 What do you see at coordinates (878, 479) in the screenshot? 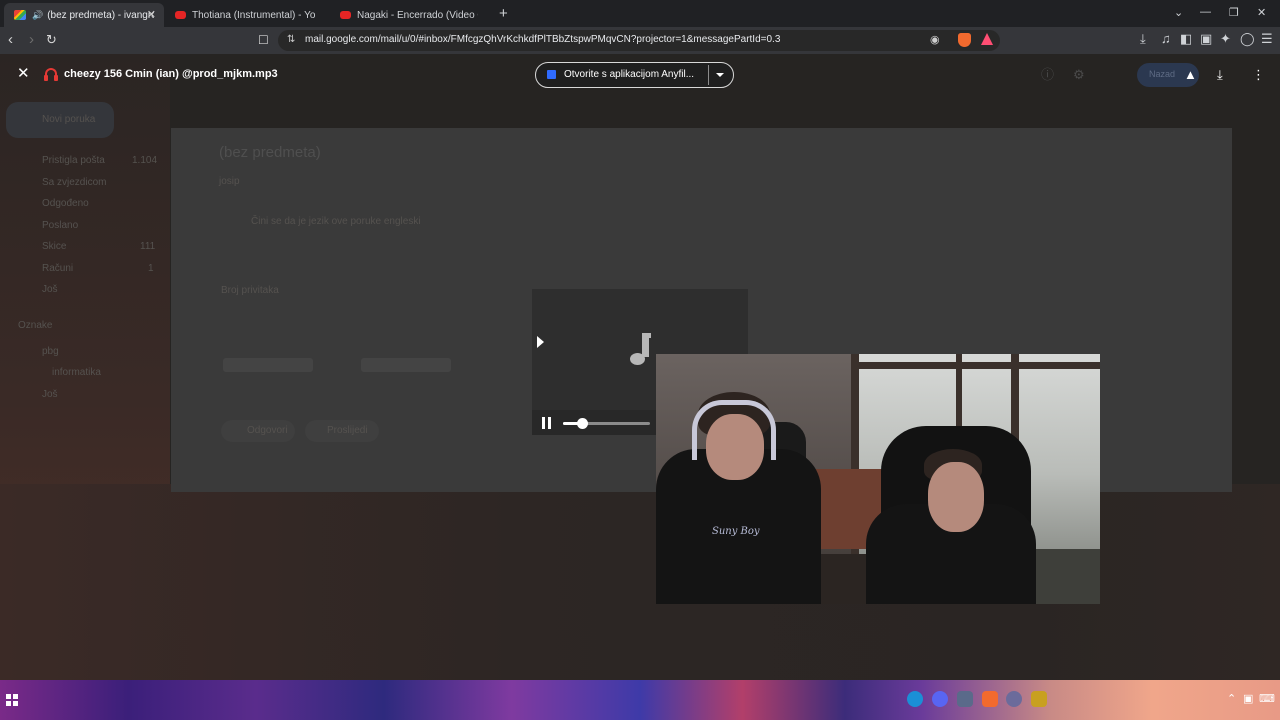
I see `webcam-overlay: Suny Boy` at bounding box center [878, 479].